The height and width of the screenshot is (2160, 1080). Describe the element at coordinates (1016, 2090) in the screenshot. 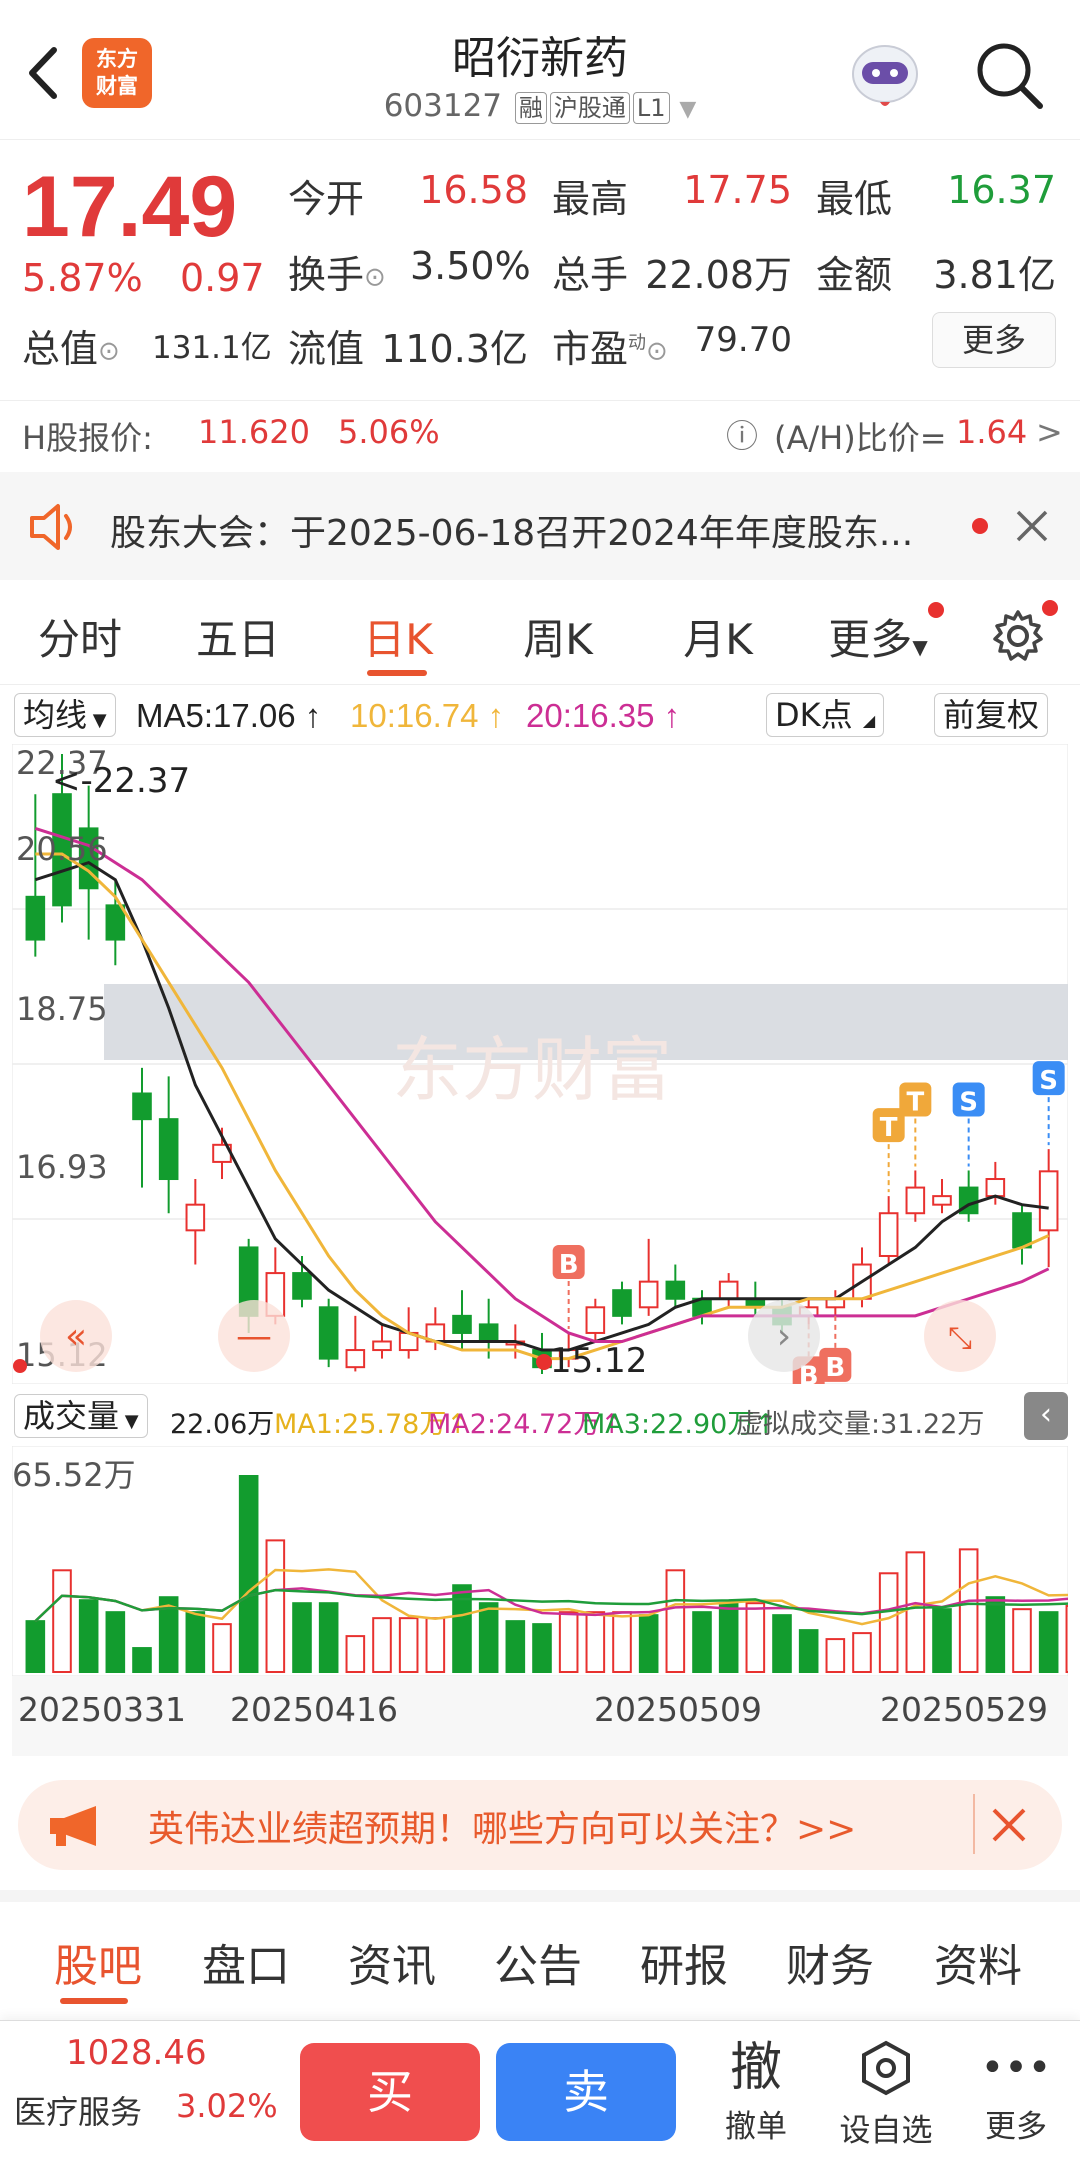

I see `more-actions-button: ••• 更多` at that location.